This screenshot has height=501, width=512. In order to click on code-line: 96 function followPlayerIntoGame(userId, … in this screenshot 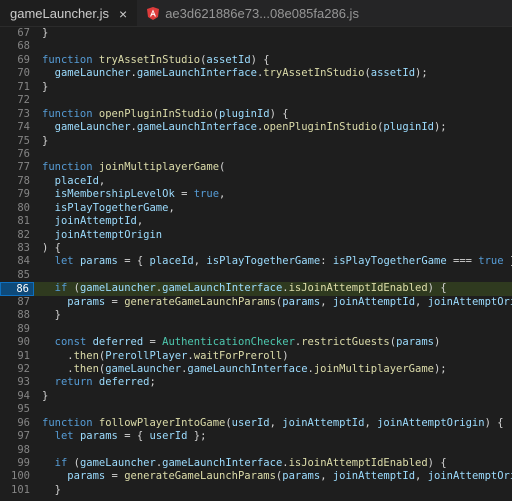, I will do `click(256, 423)`.